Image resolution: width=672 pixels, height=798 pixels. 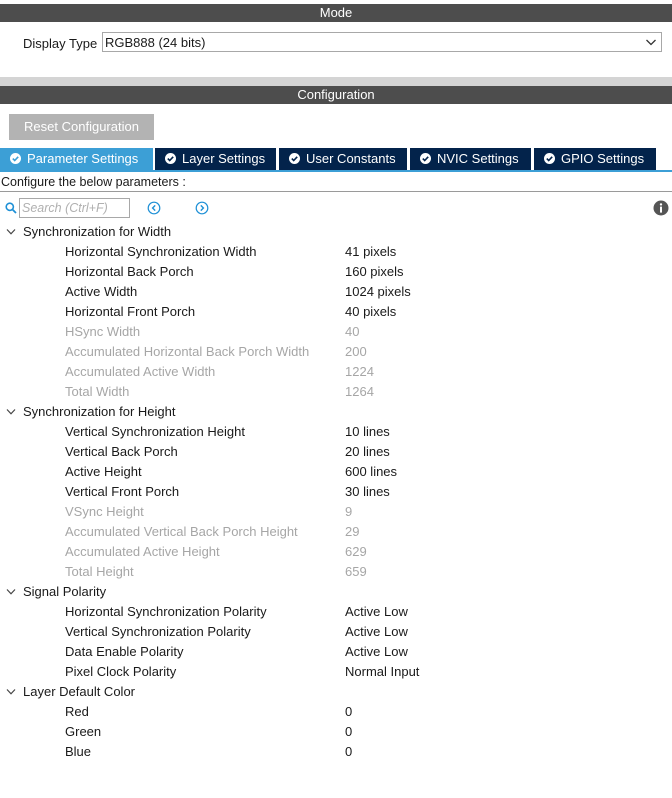 What do you see at coordinates (155, 42) in the screenshot?
I see `display-type-value: RGB888 (24 bits)` at bounding box center [155, 42].